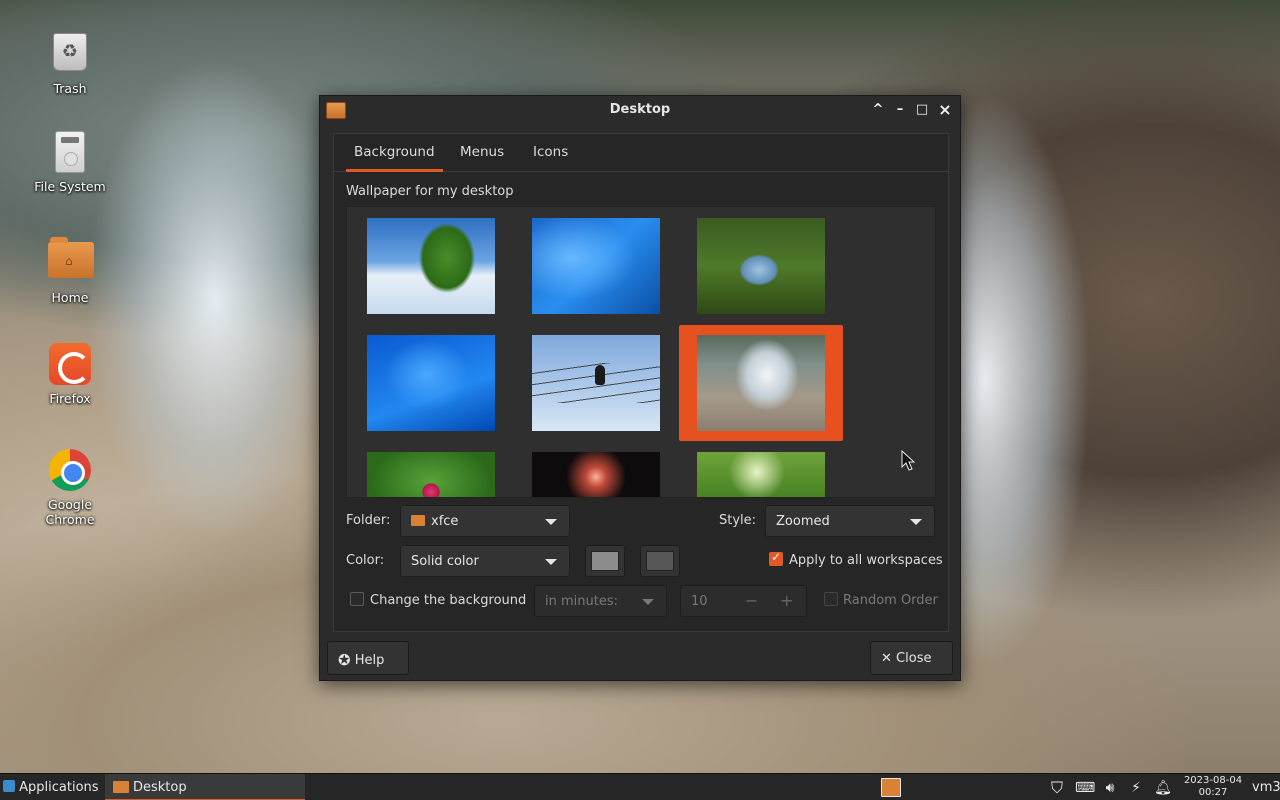  What do you see at coordinates (70, 55) in the screenshot?
I see `trash-icon: ♻` at bounding box center [70, 55].